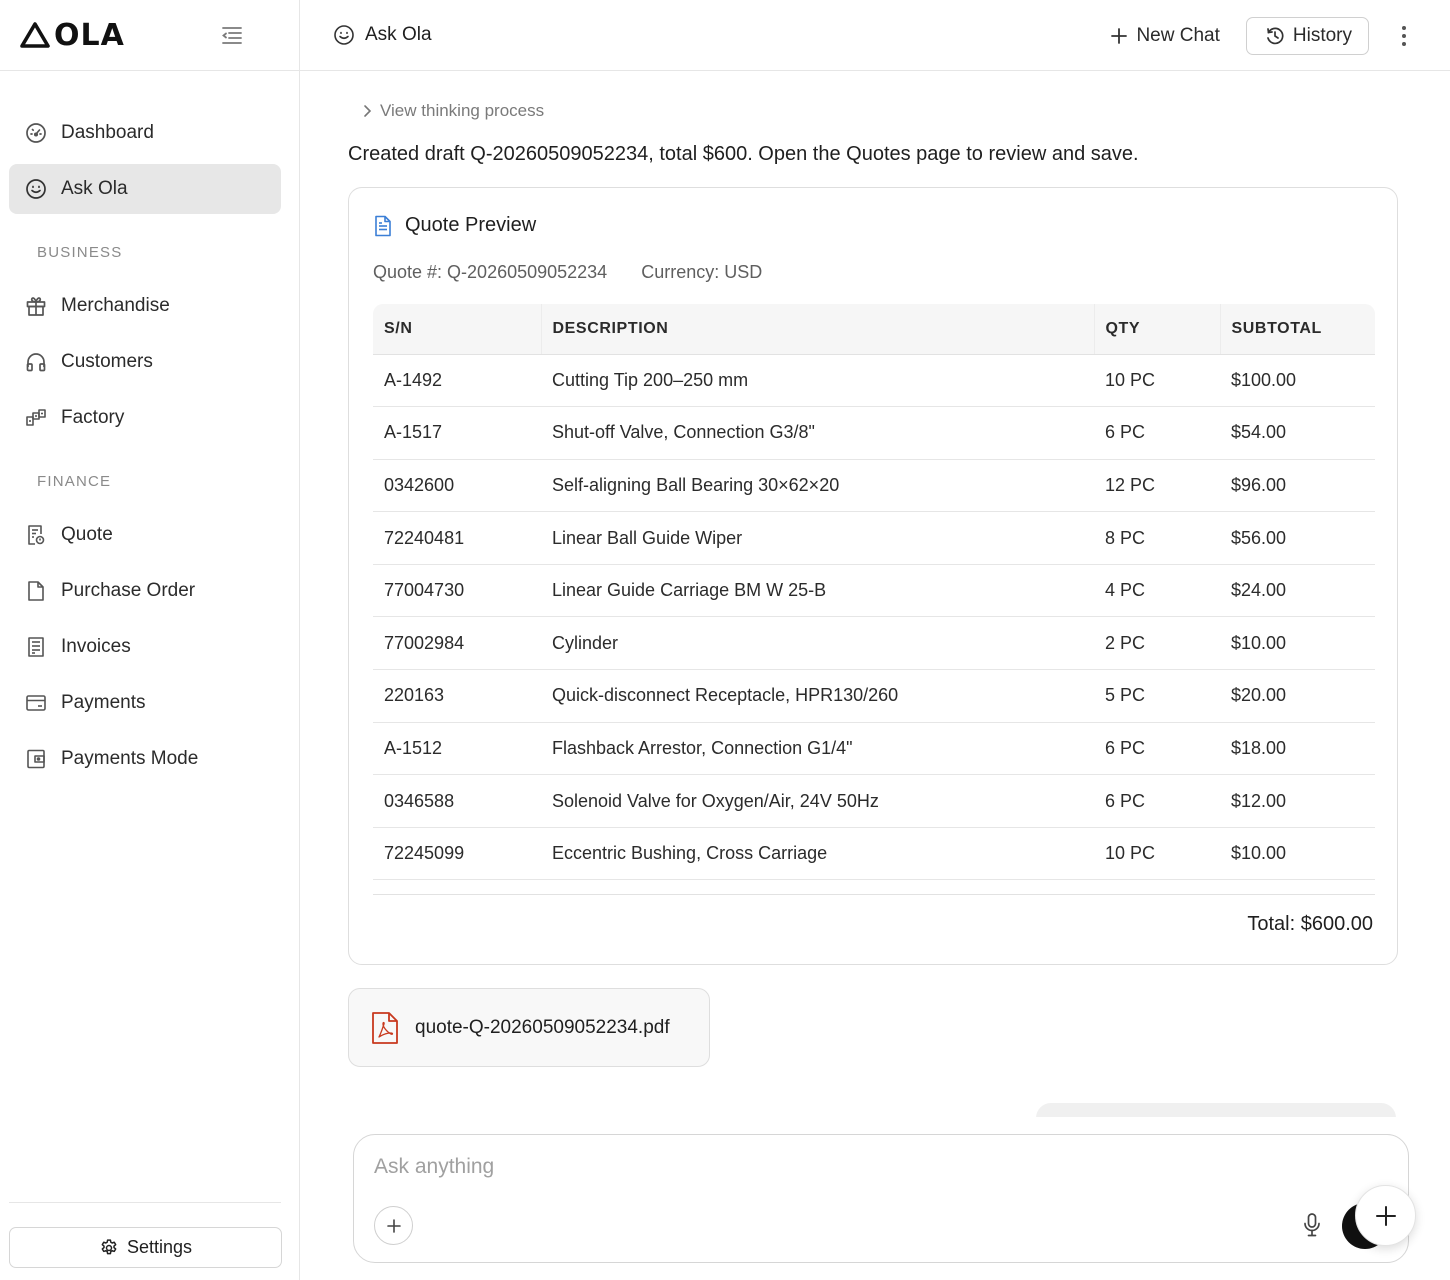 This screenshot has height=1280, width=1450. What do you see at coordinates (1297, 801) in the screenshot?
I see `cell-subtotal: $12.00` at bounding box center [1297, 801].